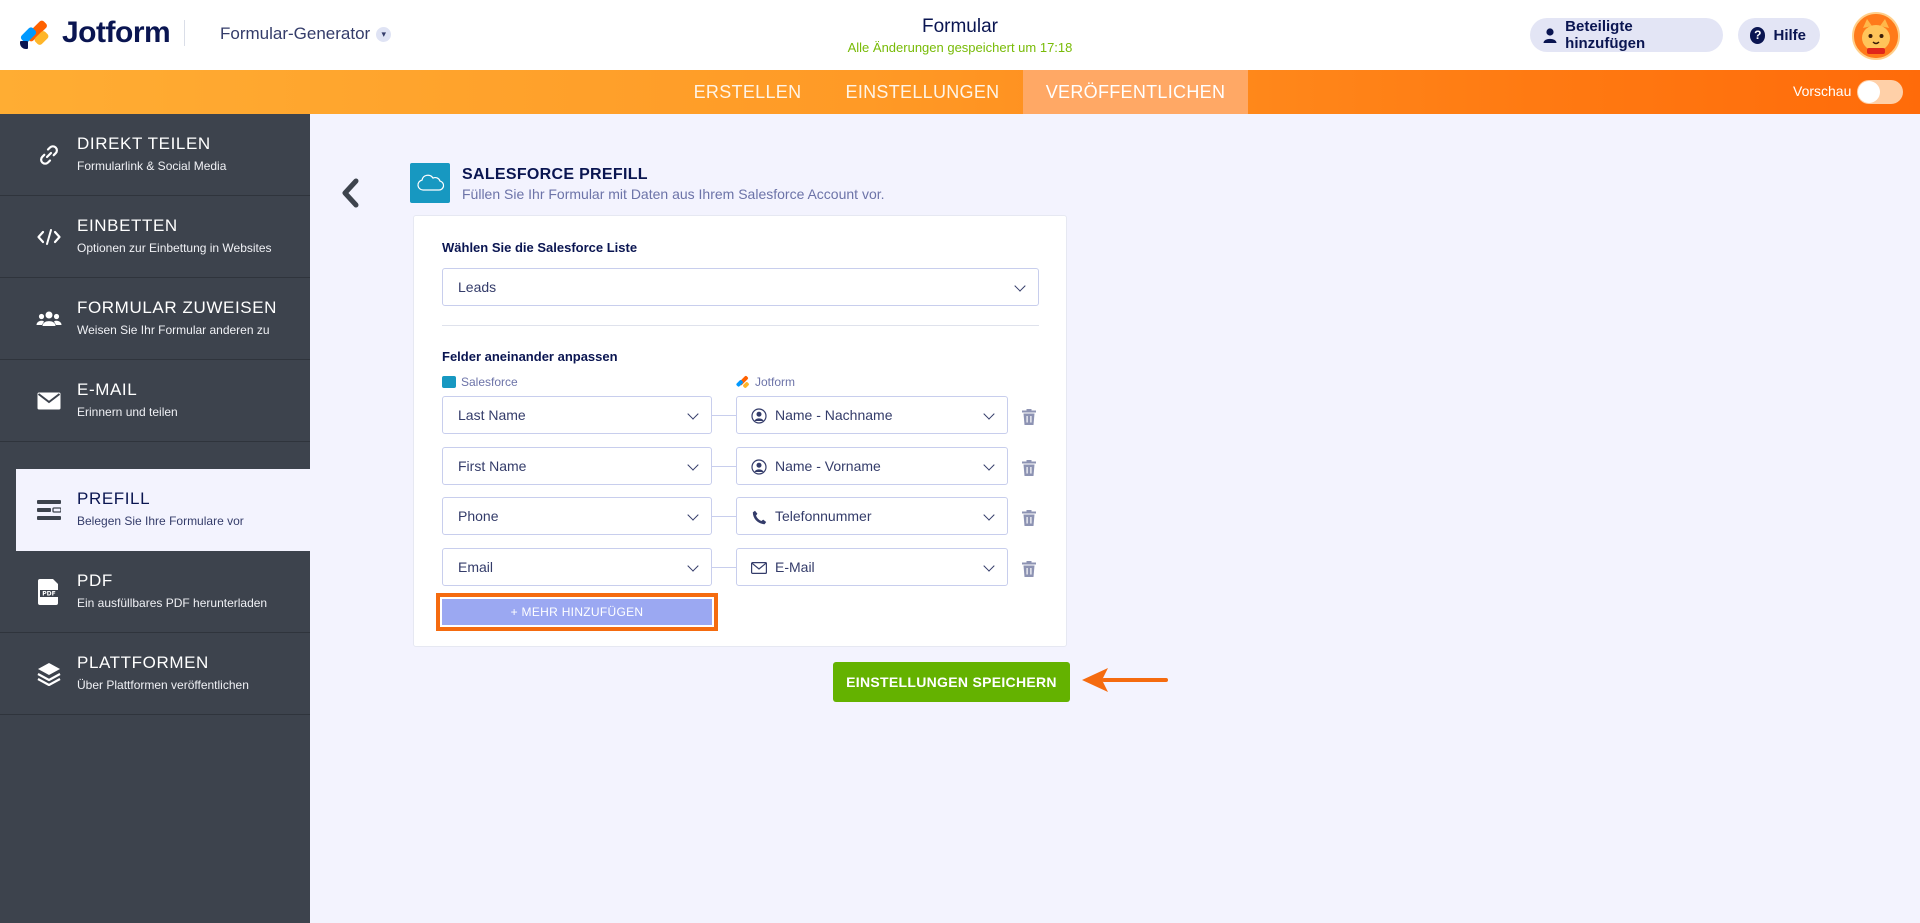  Describe the element at coordinates (759, 517) in the screenshot. I see `phone-icon` at that location.